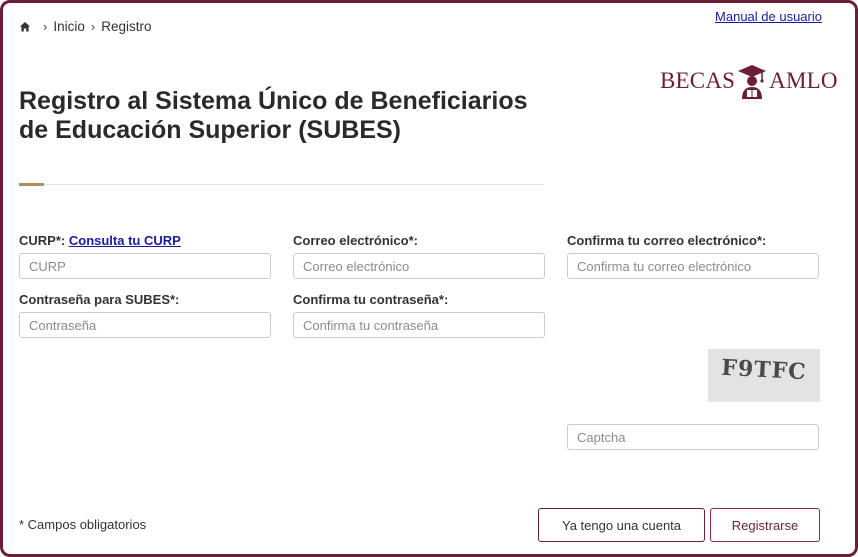 The width and height of the screenshot is (858, 557). What do you see at coordinates (294, 184) in the screenshot?
I see `title-divider` at bounding box center [294, 184].